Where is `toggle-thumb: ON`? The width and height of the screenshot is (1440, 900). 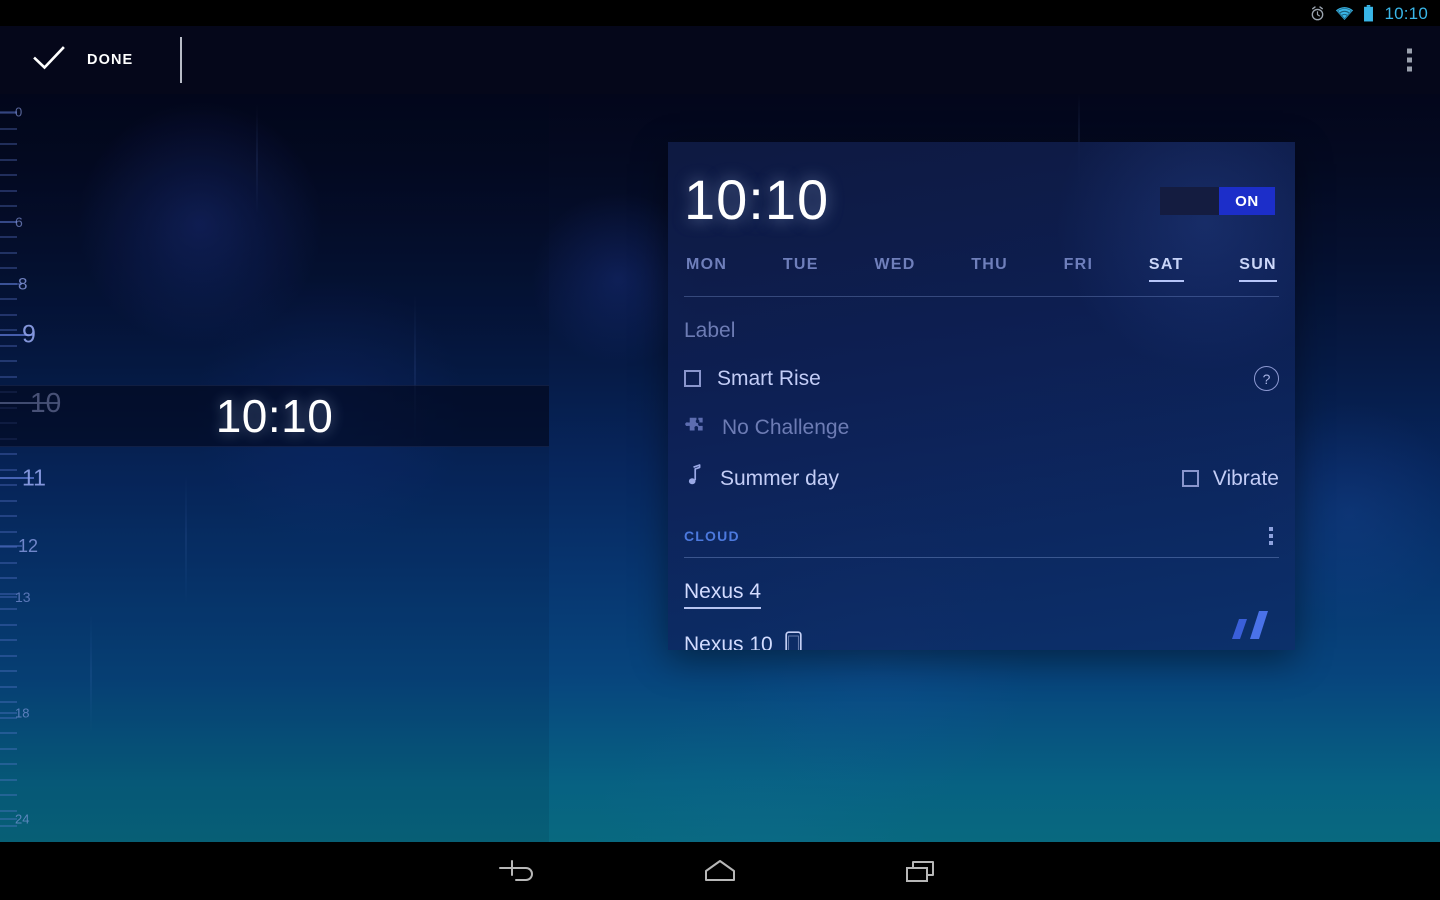
toggle-thumb: ON is located at coordinates (1247, 201).